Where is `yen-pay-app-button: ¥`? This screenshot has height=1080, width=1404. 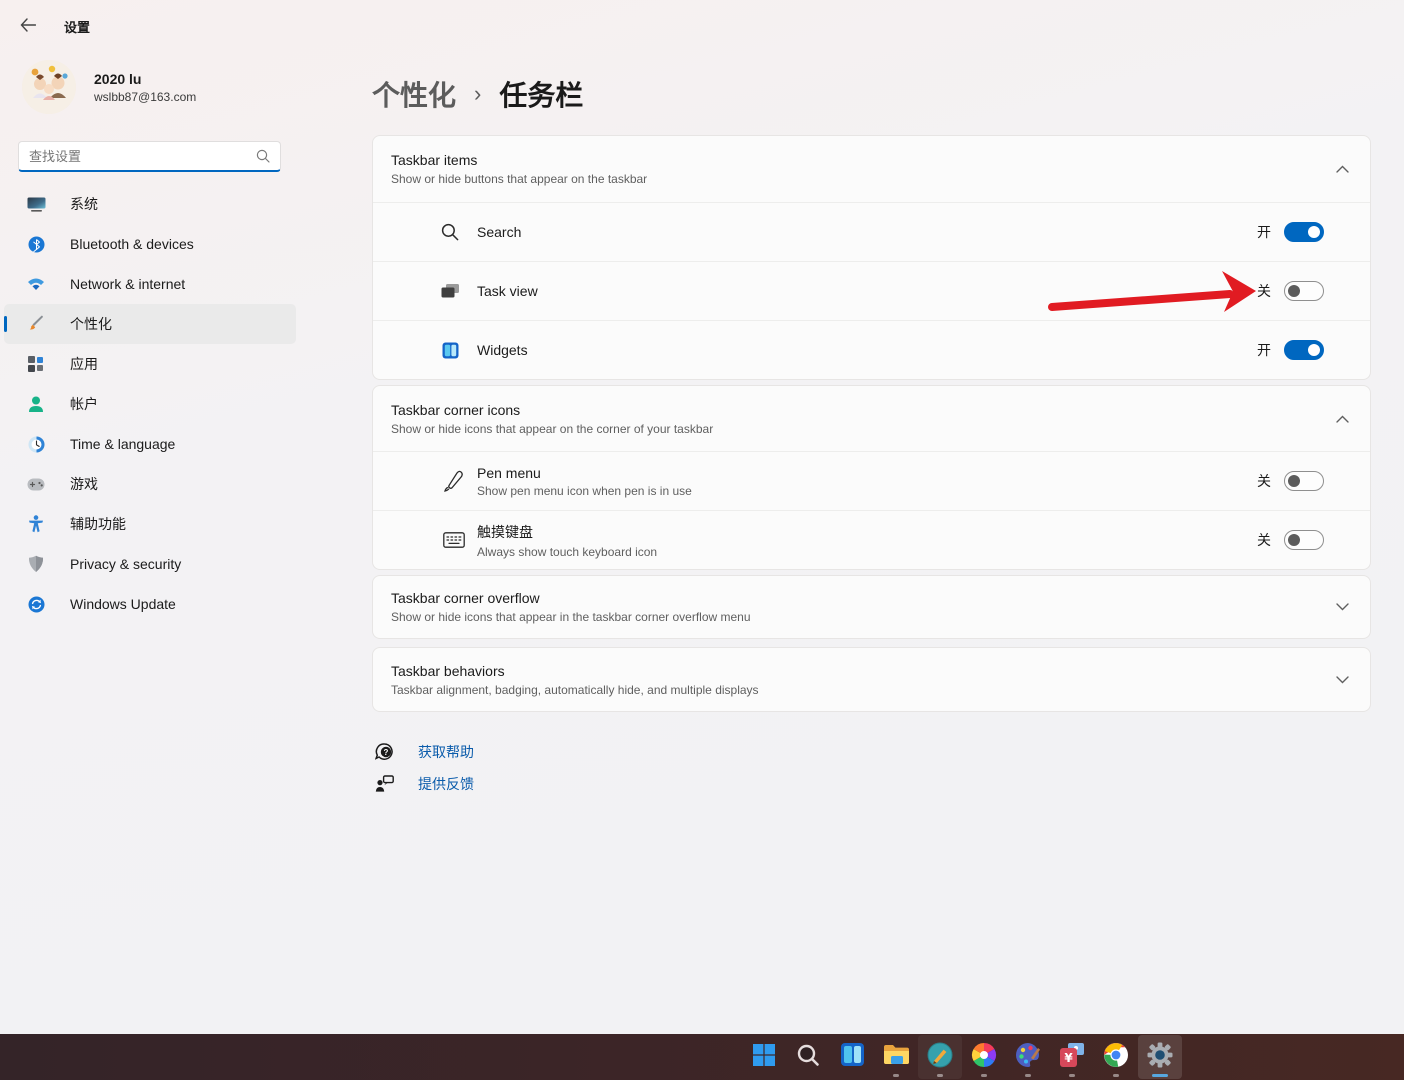 yen-pay-app-button: ¥ is located at coordinates (1072, 1057).